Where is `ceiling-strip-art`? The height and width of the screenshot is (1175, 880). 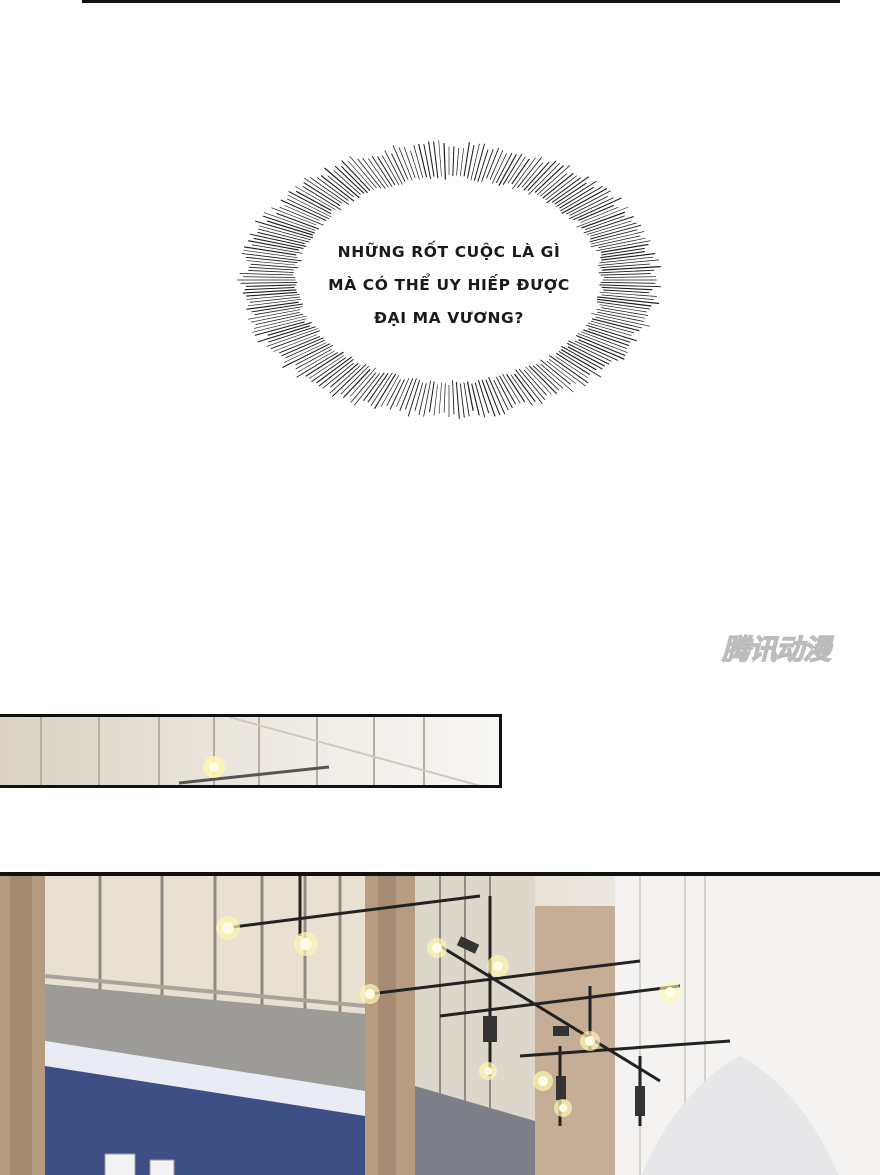
ceiling-strip-art is located at coordinates (260, 751).